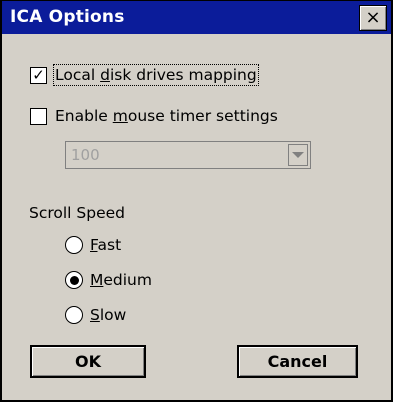 Image resolution: width=393 pixels, height=403 pixels. What do you see at coordinates (74, 245) in the screenshot?
I see `fast-radio` at bounding box center [74, 245].